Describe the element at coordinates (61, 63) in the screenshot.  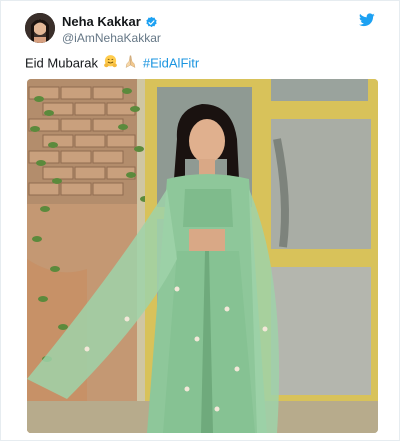
I see `tweet-text-prefix: Eid Mubarak` at that location.